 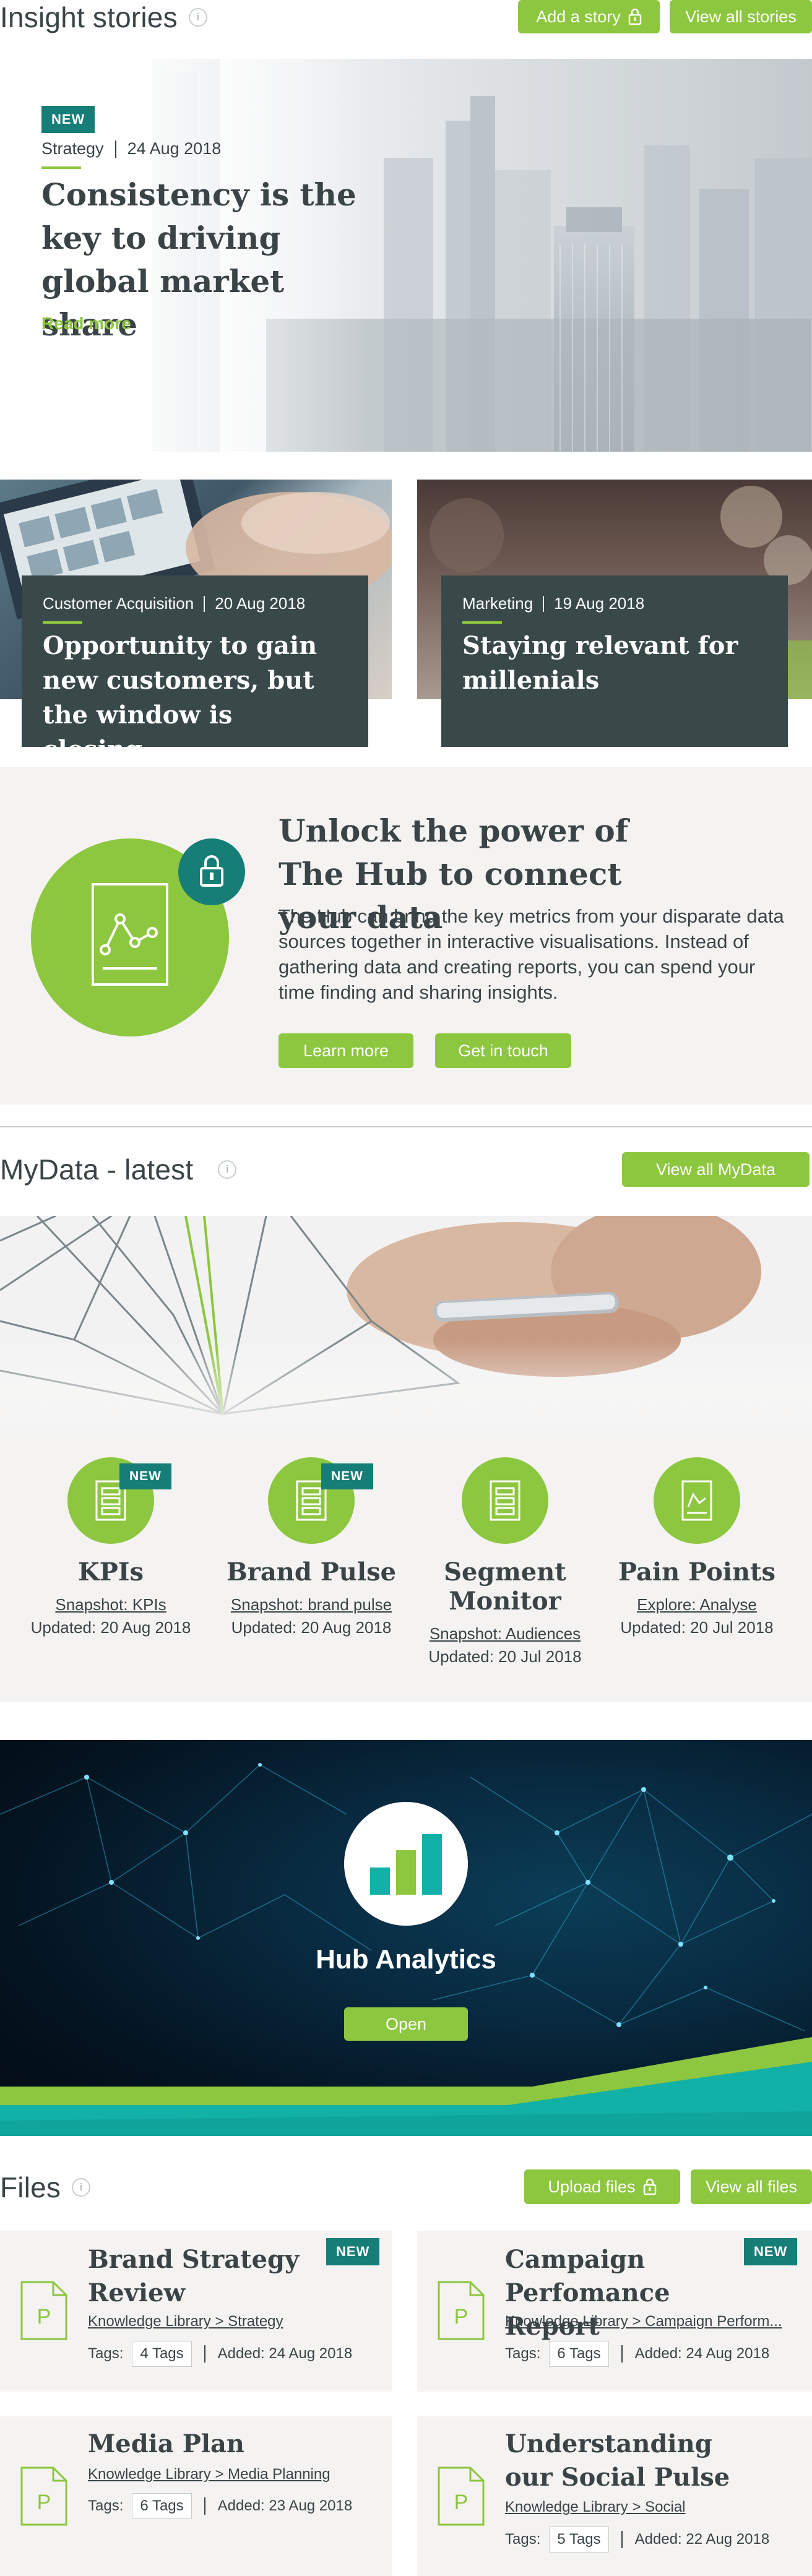 What do you see at coordinates (311, 1572) in the screenshot?
I see `mydata-item-name: Brand Pulse` at bounding box center [311, 1572].